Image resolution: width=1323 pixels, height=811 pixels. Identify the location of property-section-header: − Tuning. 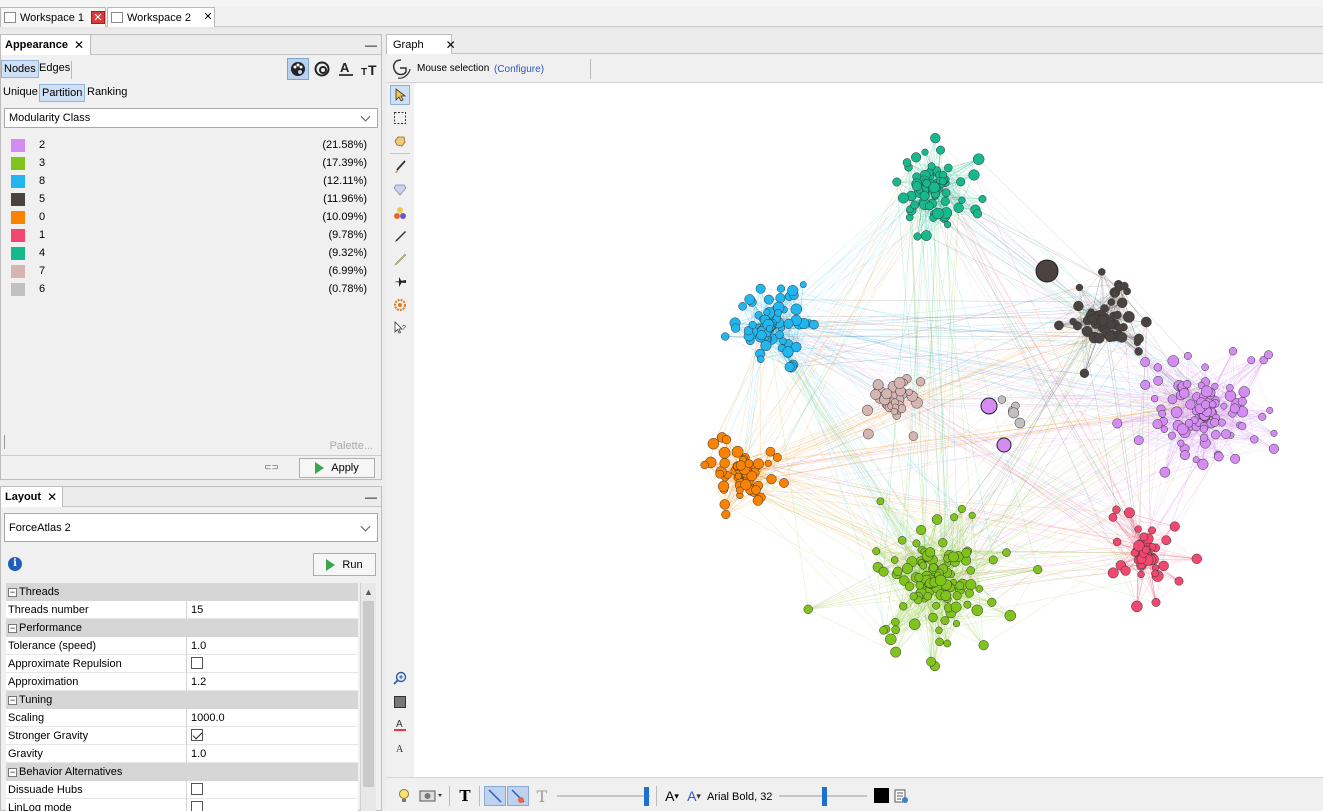
(182, 700).